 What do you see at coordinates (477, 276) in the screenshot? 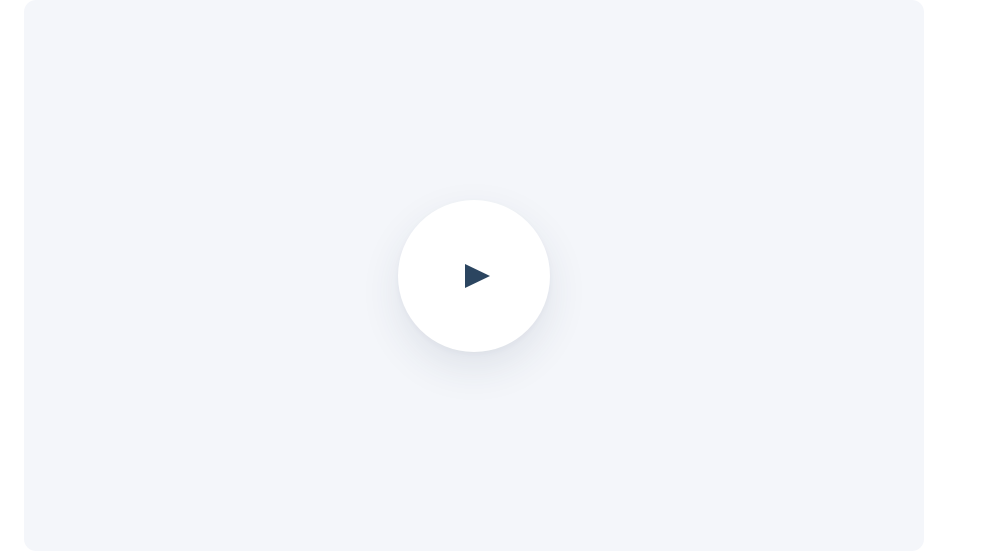
I see `play-icon` at bounding box center [477, 276].